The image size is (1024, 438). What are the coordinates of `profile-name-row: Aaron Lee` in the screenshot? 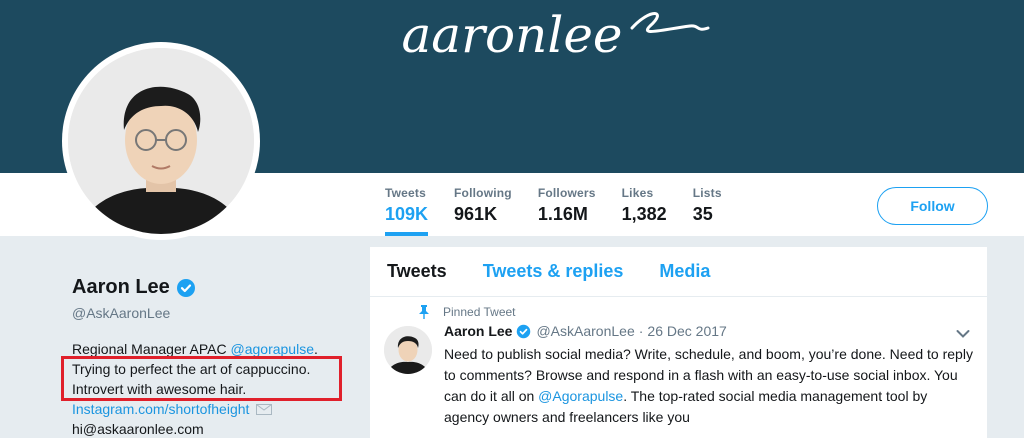 It's located at (217, 287).